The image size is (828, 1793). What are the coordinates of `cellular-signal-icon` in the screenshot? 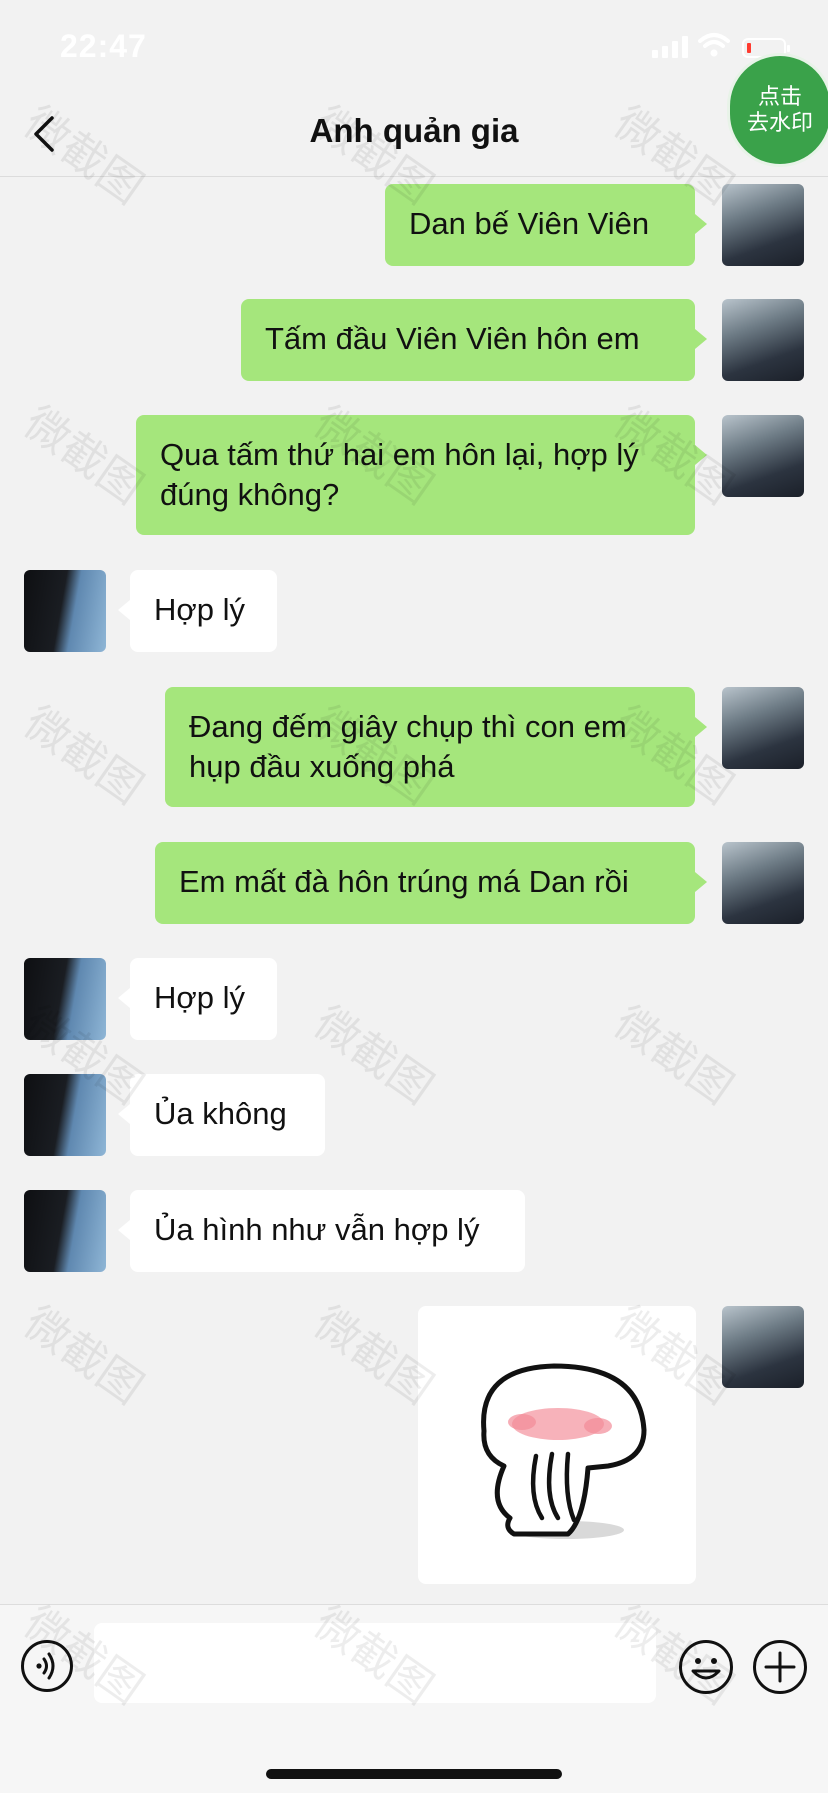 It's located at (670, 47).